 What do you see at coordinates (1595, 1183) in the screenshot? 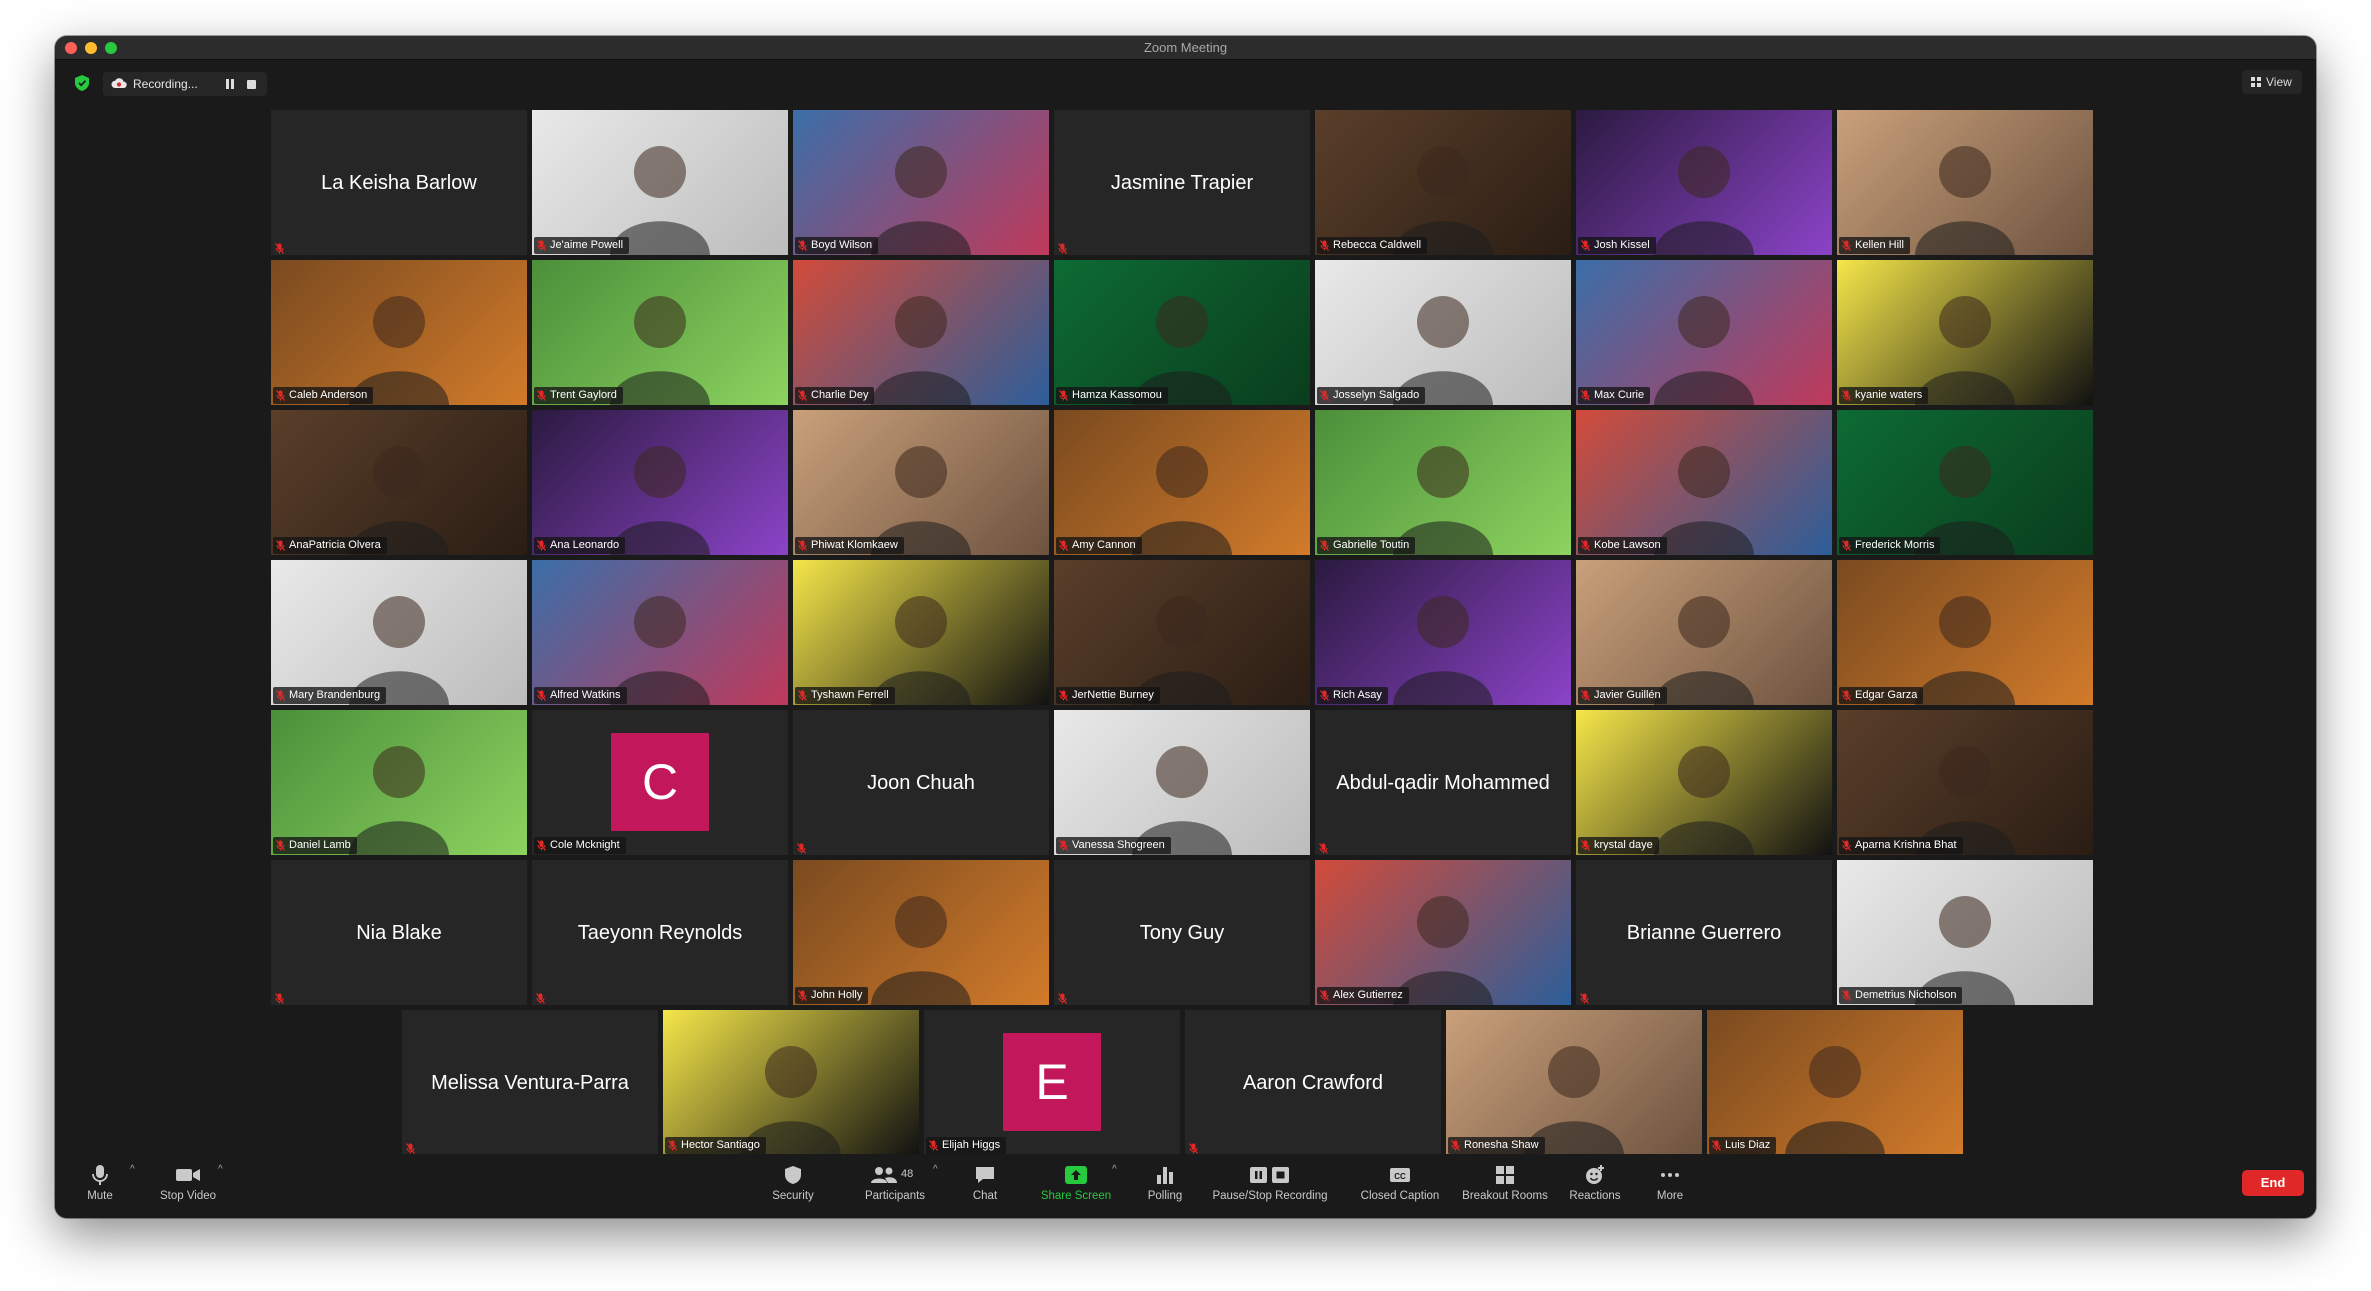
I see `reactions-button: Reactions` at bounding box center [1595, 1183].